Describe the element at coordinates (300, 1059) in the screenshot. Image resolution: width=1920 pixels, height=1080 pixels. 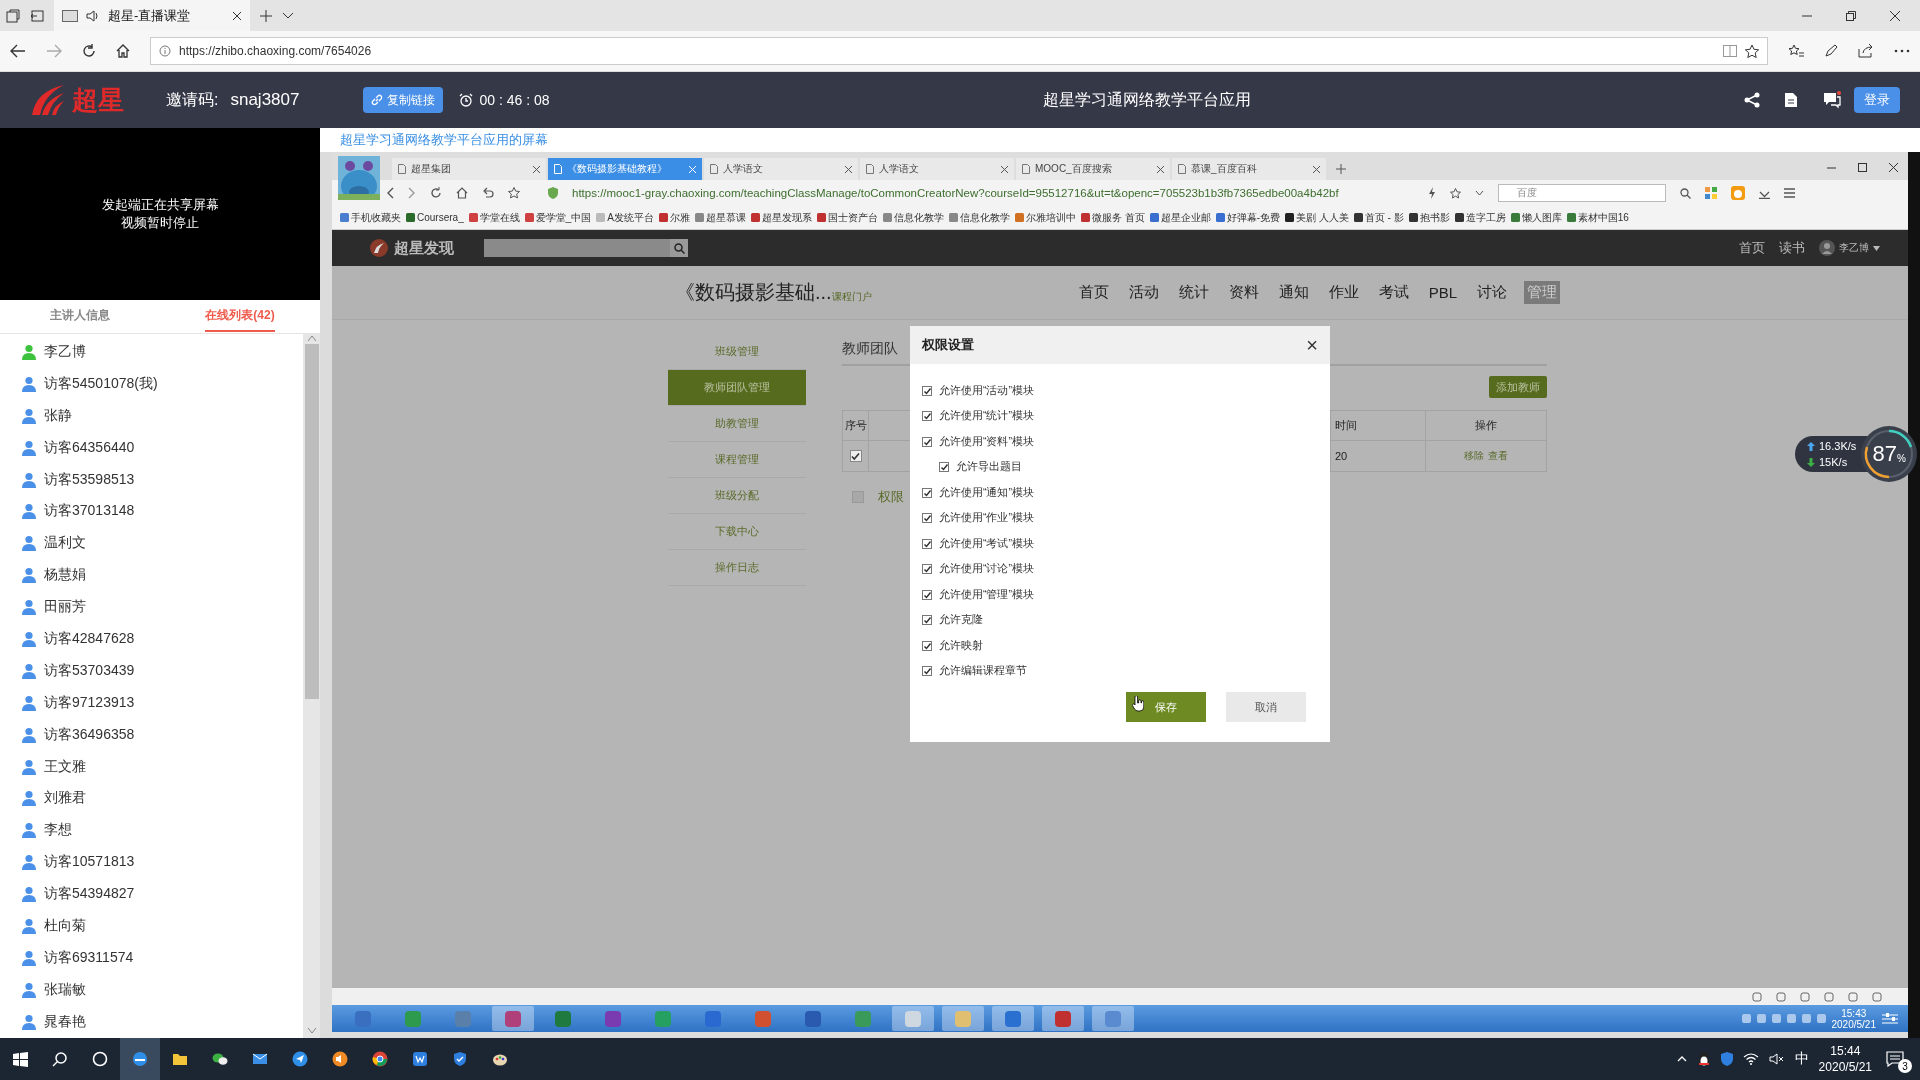
I see `paper-plane-icon` at that location.